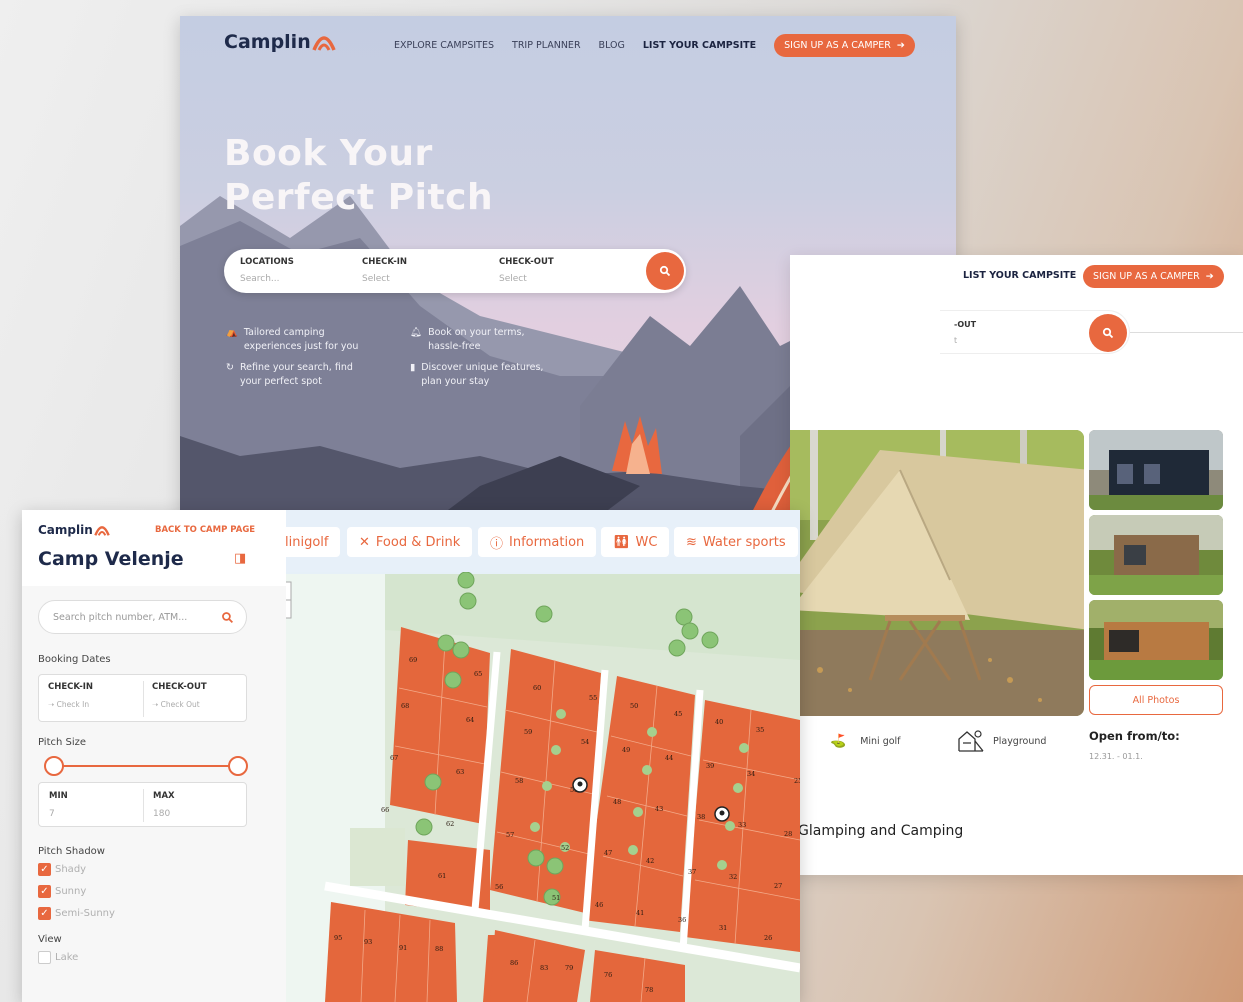  I want to click on svg-text: 37, so click(692, 872).